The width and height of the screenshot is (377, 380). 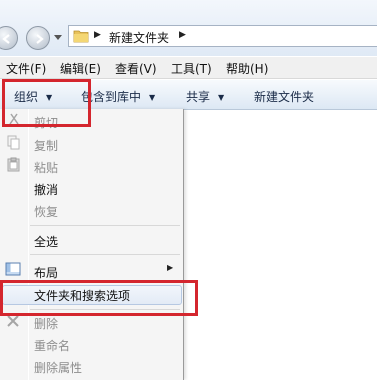 What do you see at coordinates (284, 96) in the screenshot?
I see `new-folder-button: 新建文件夹` at bounding box center [284, 96].